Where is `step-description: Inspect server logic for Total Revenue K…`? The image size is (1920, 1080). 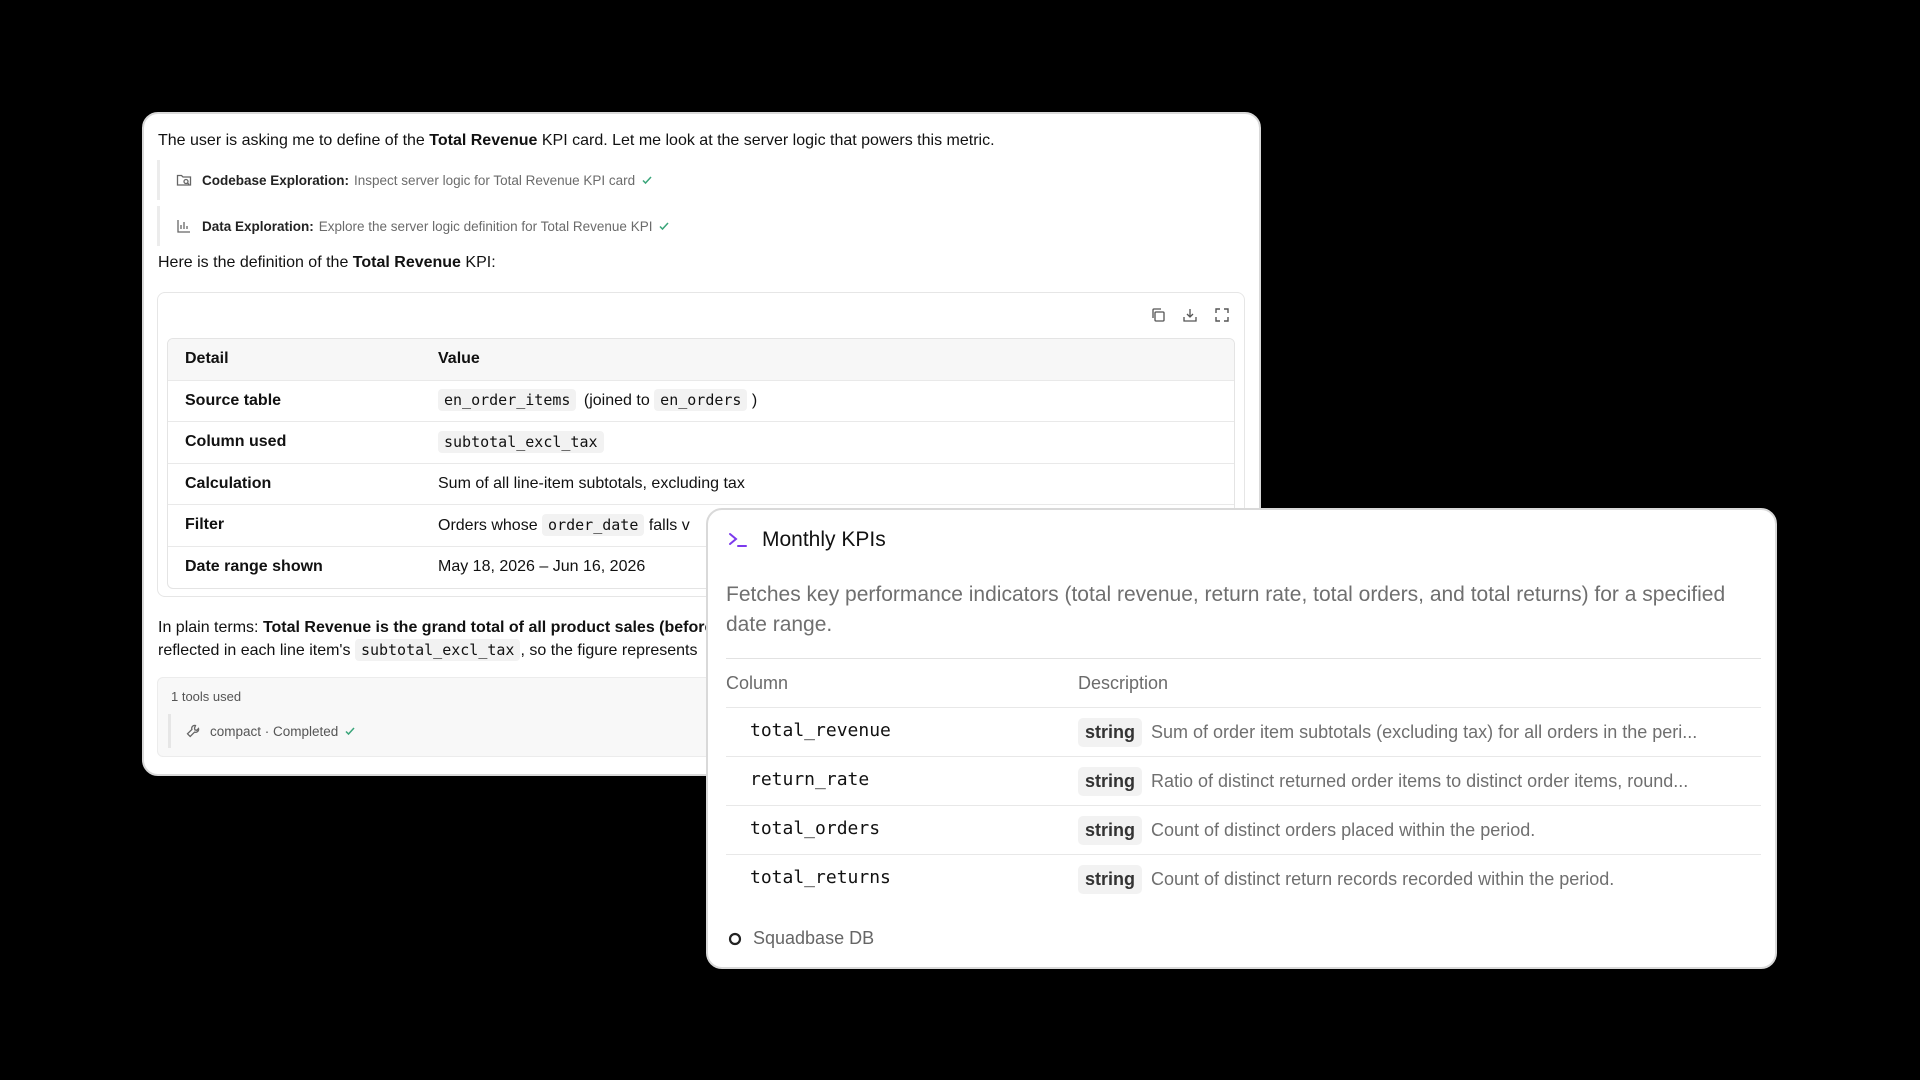
step-description: Inspect server logic for Total Revenue K… is located at coordinates (495, 180).